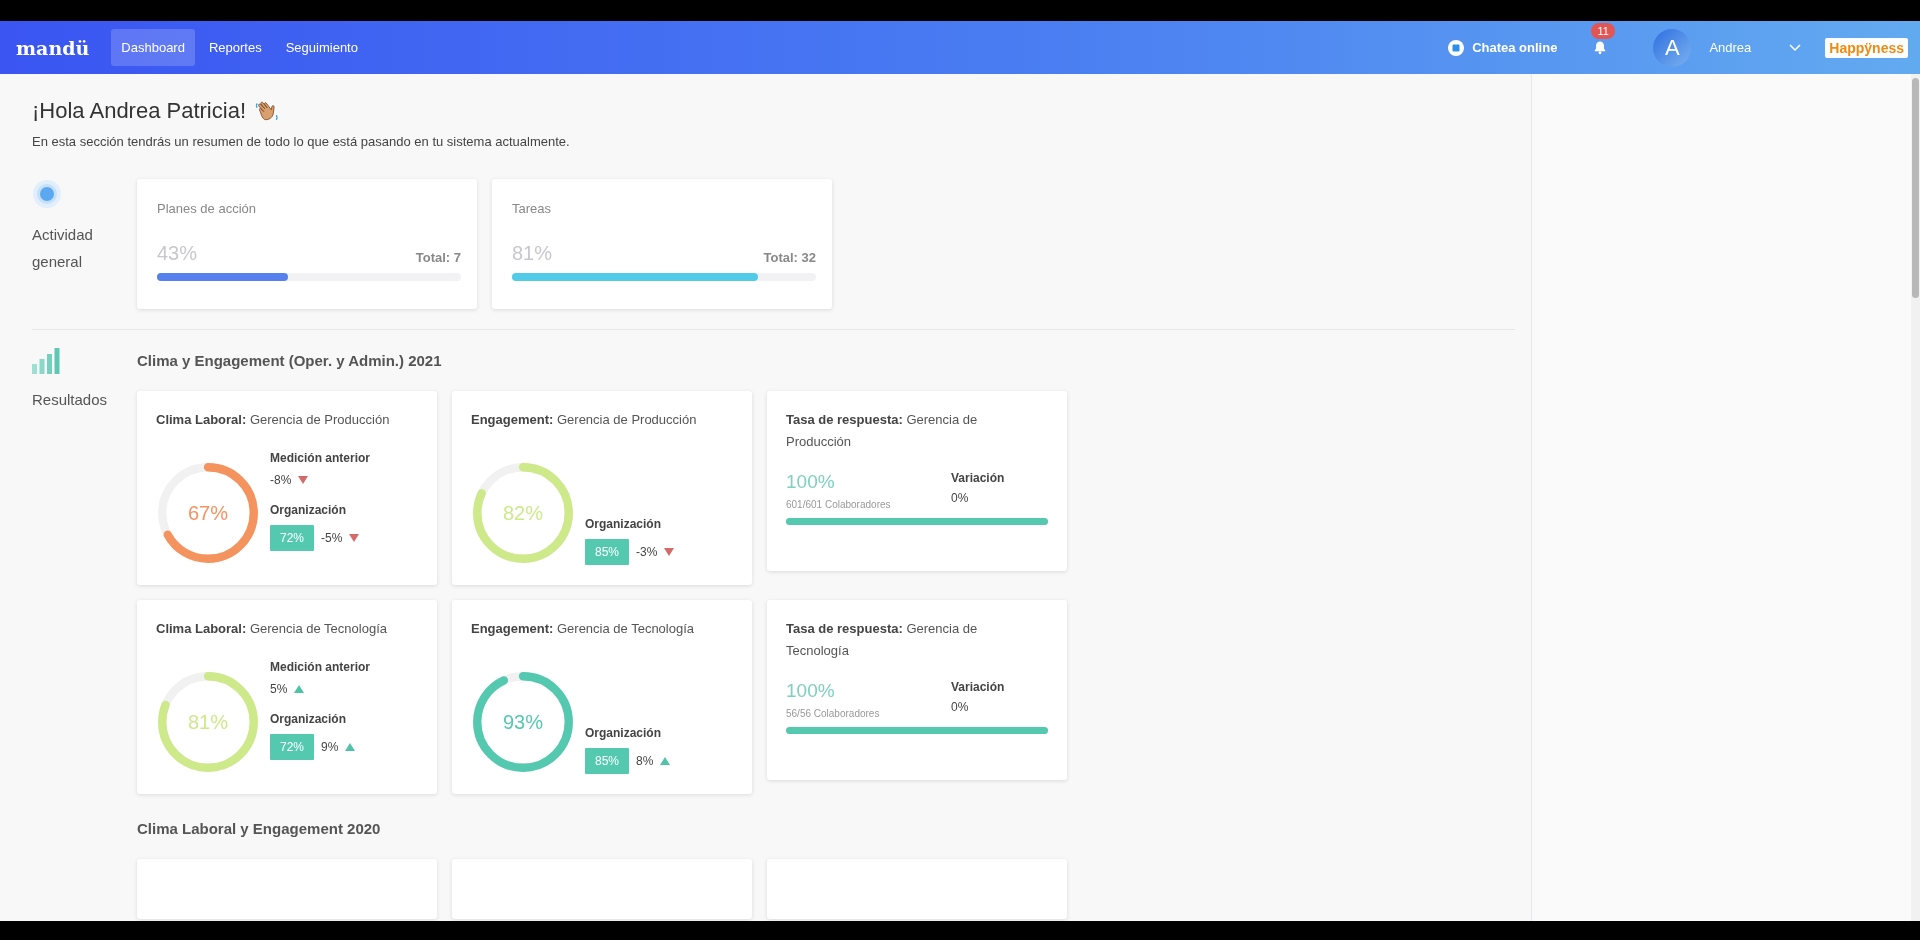 This screenshot has width=1920, height=940. I want to click on respondent-count: 601/601 Colaboradores, so click(839, 504).